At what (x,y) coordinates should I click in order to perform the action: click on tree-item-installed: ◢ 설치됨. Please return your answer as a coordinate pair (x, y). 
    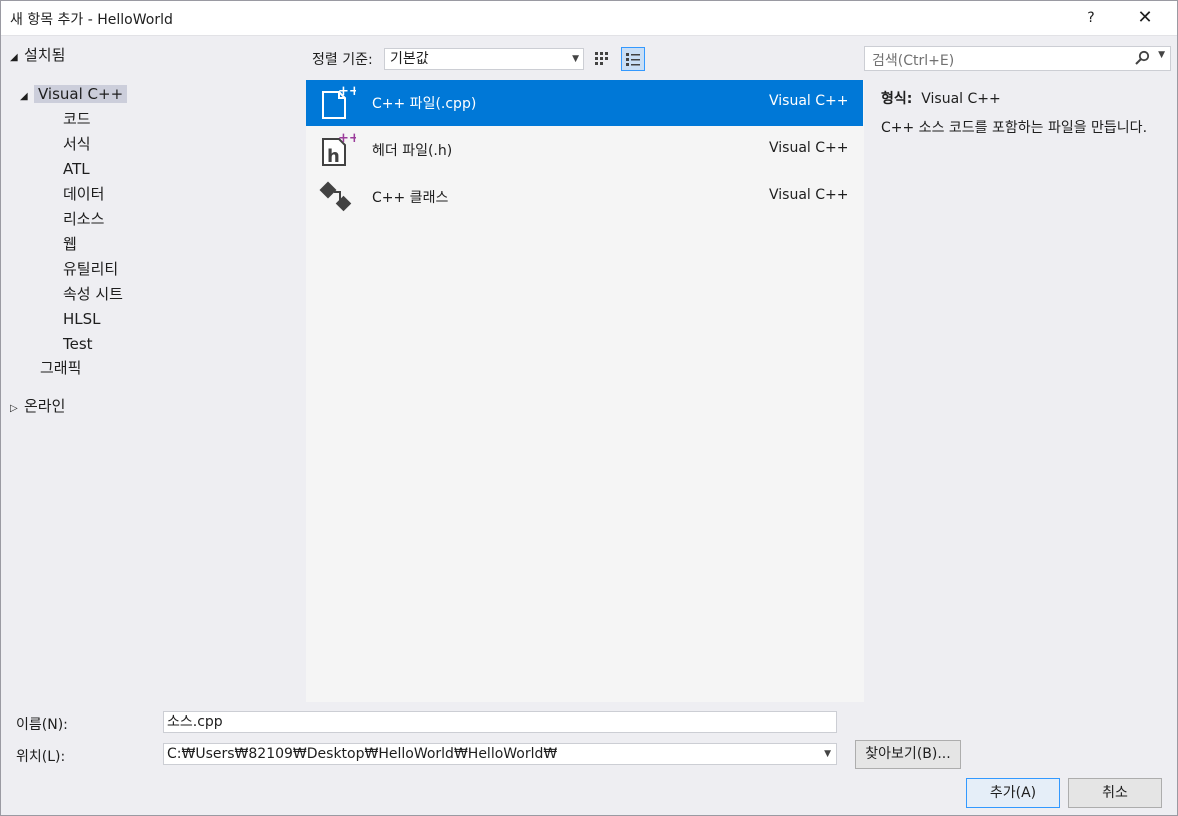
    Looking at the image, I should click on (37, 55).